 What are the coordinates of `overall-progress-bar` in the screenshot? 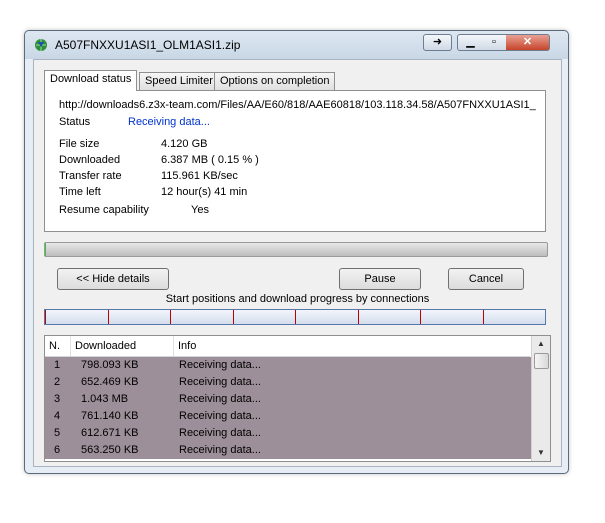 It's located at (296, 249).